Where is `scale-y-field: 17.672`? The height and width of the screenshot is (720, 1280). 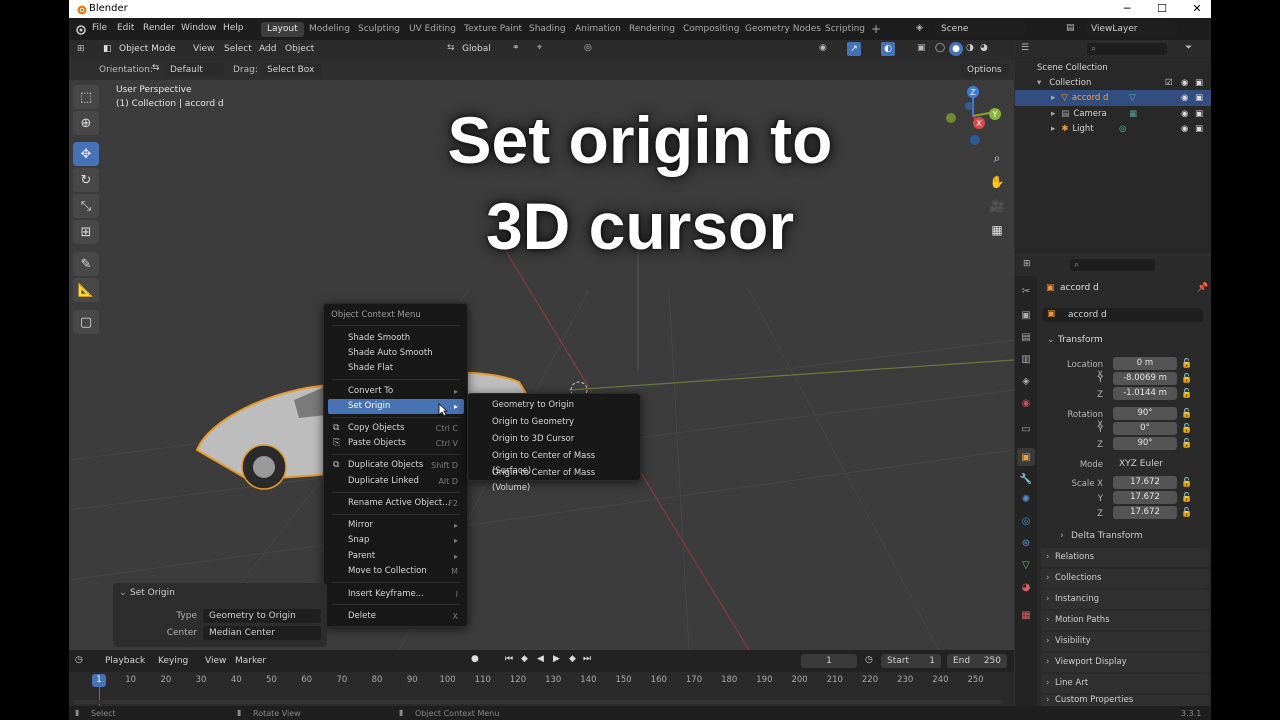
scale-y-field: 17.672 is located at coordinates (1145, 497).